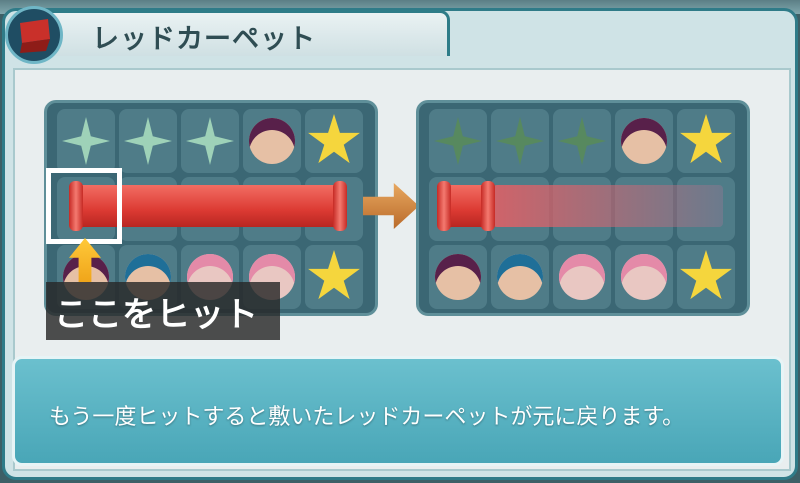 Image resolution: width=800 pixels, height=483 pixels. I want to click on red-carpet-rolled, so click(466, 206).